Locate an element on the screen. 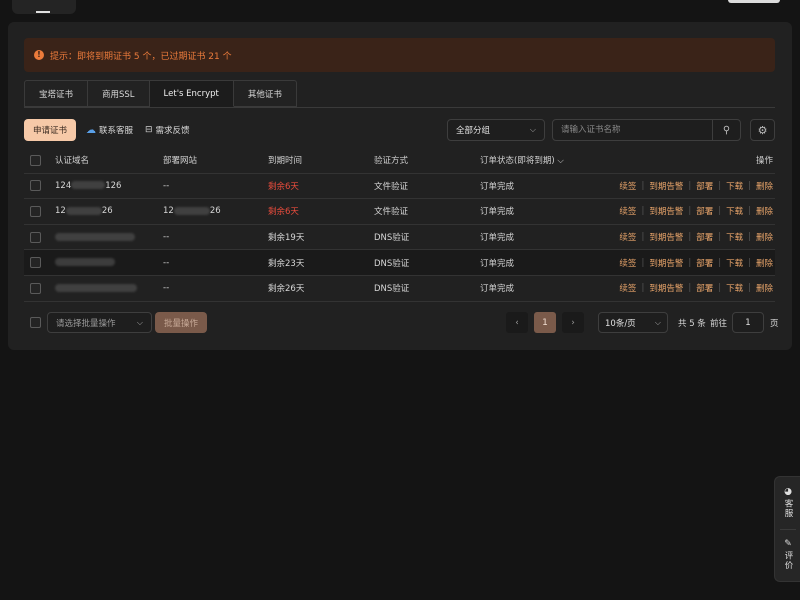 This screenshot has width=800, height=600. tab-lets-encrypt: Let's Encrypt is located at coordinates (191, 93).